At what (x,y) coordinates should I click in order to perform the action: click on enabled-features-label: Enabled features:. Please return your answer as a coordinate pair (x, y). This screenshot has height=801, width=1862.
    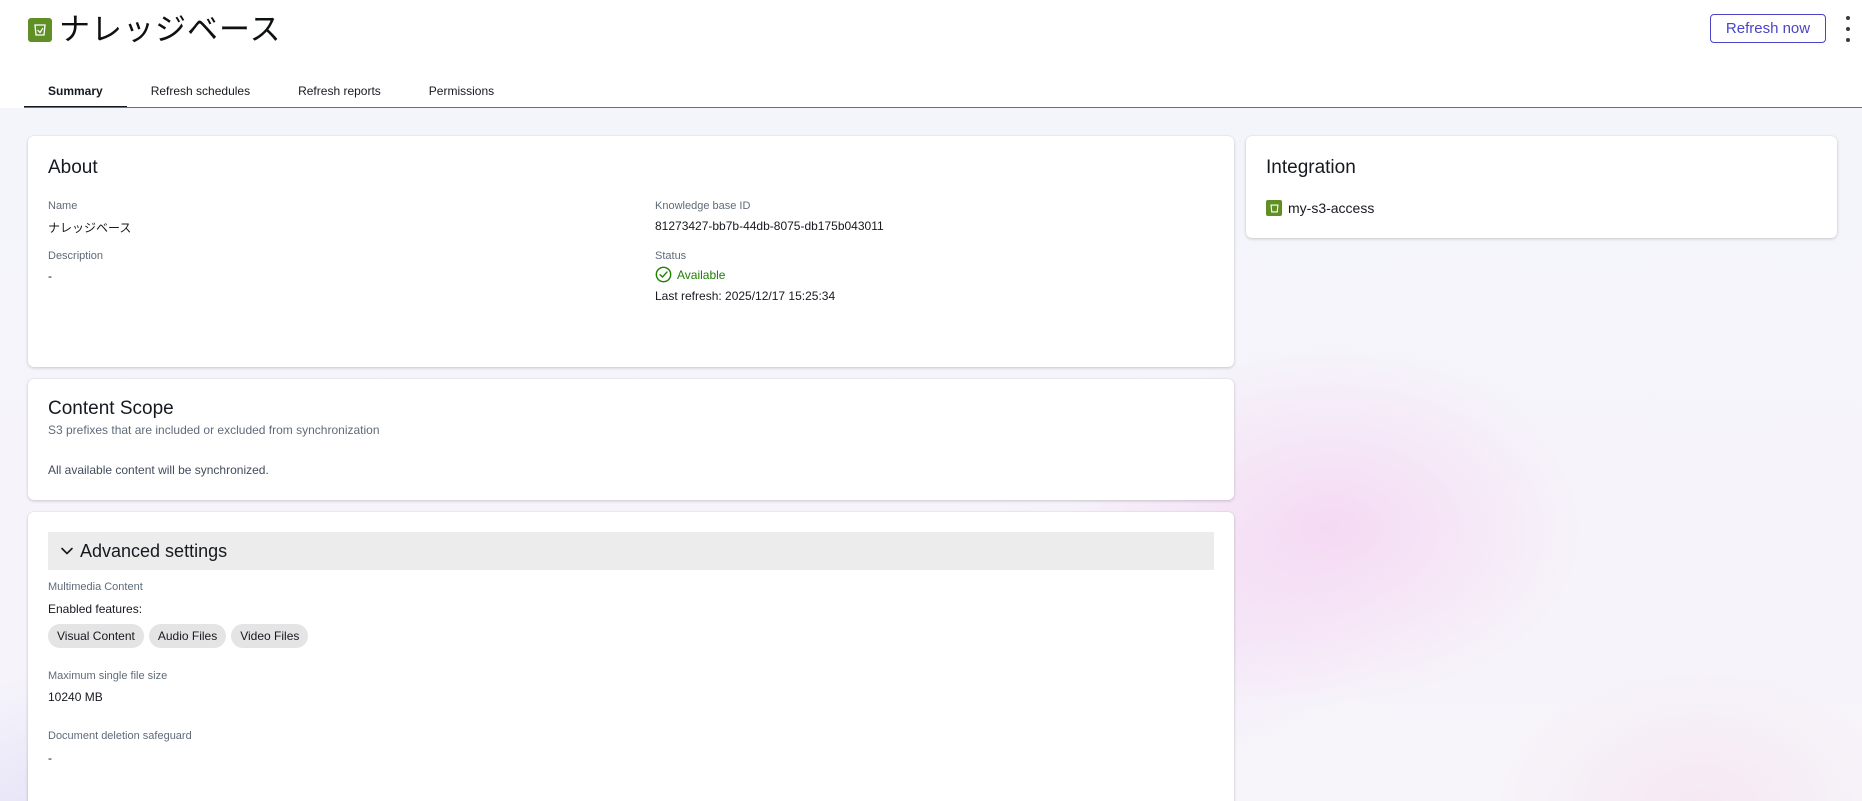
    Looking at the image, I should click on (95, 609).